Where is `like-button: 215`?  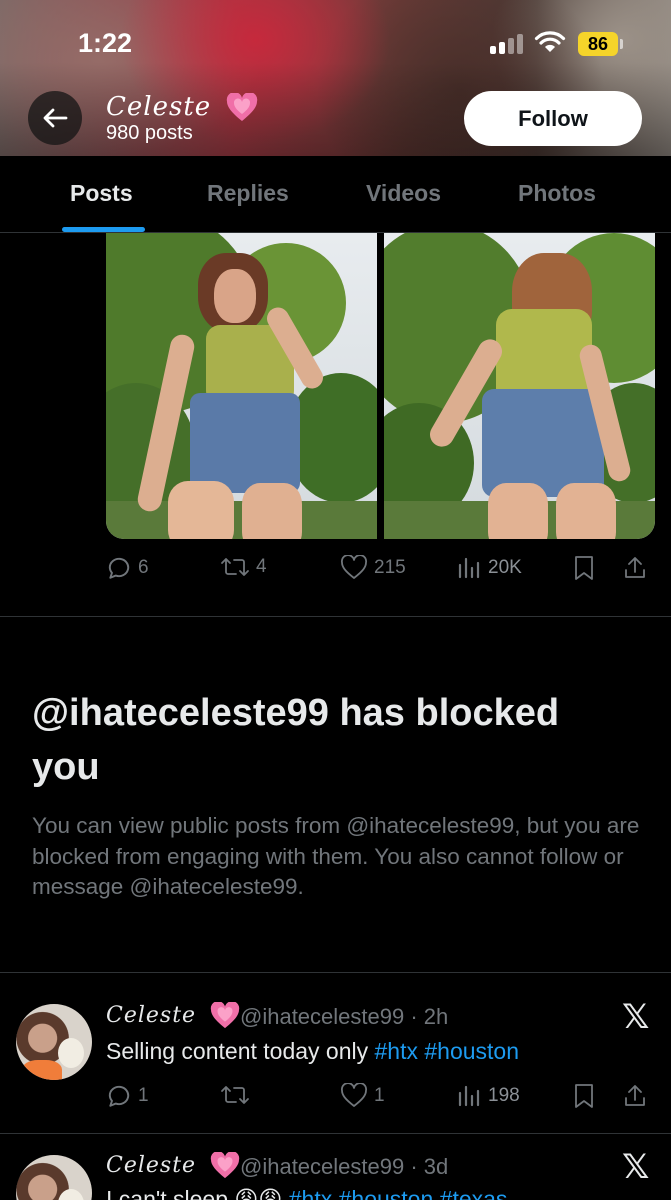
like-button: 215 is located at coordinates (373, 568).